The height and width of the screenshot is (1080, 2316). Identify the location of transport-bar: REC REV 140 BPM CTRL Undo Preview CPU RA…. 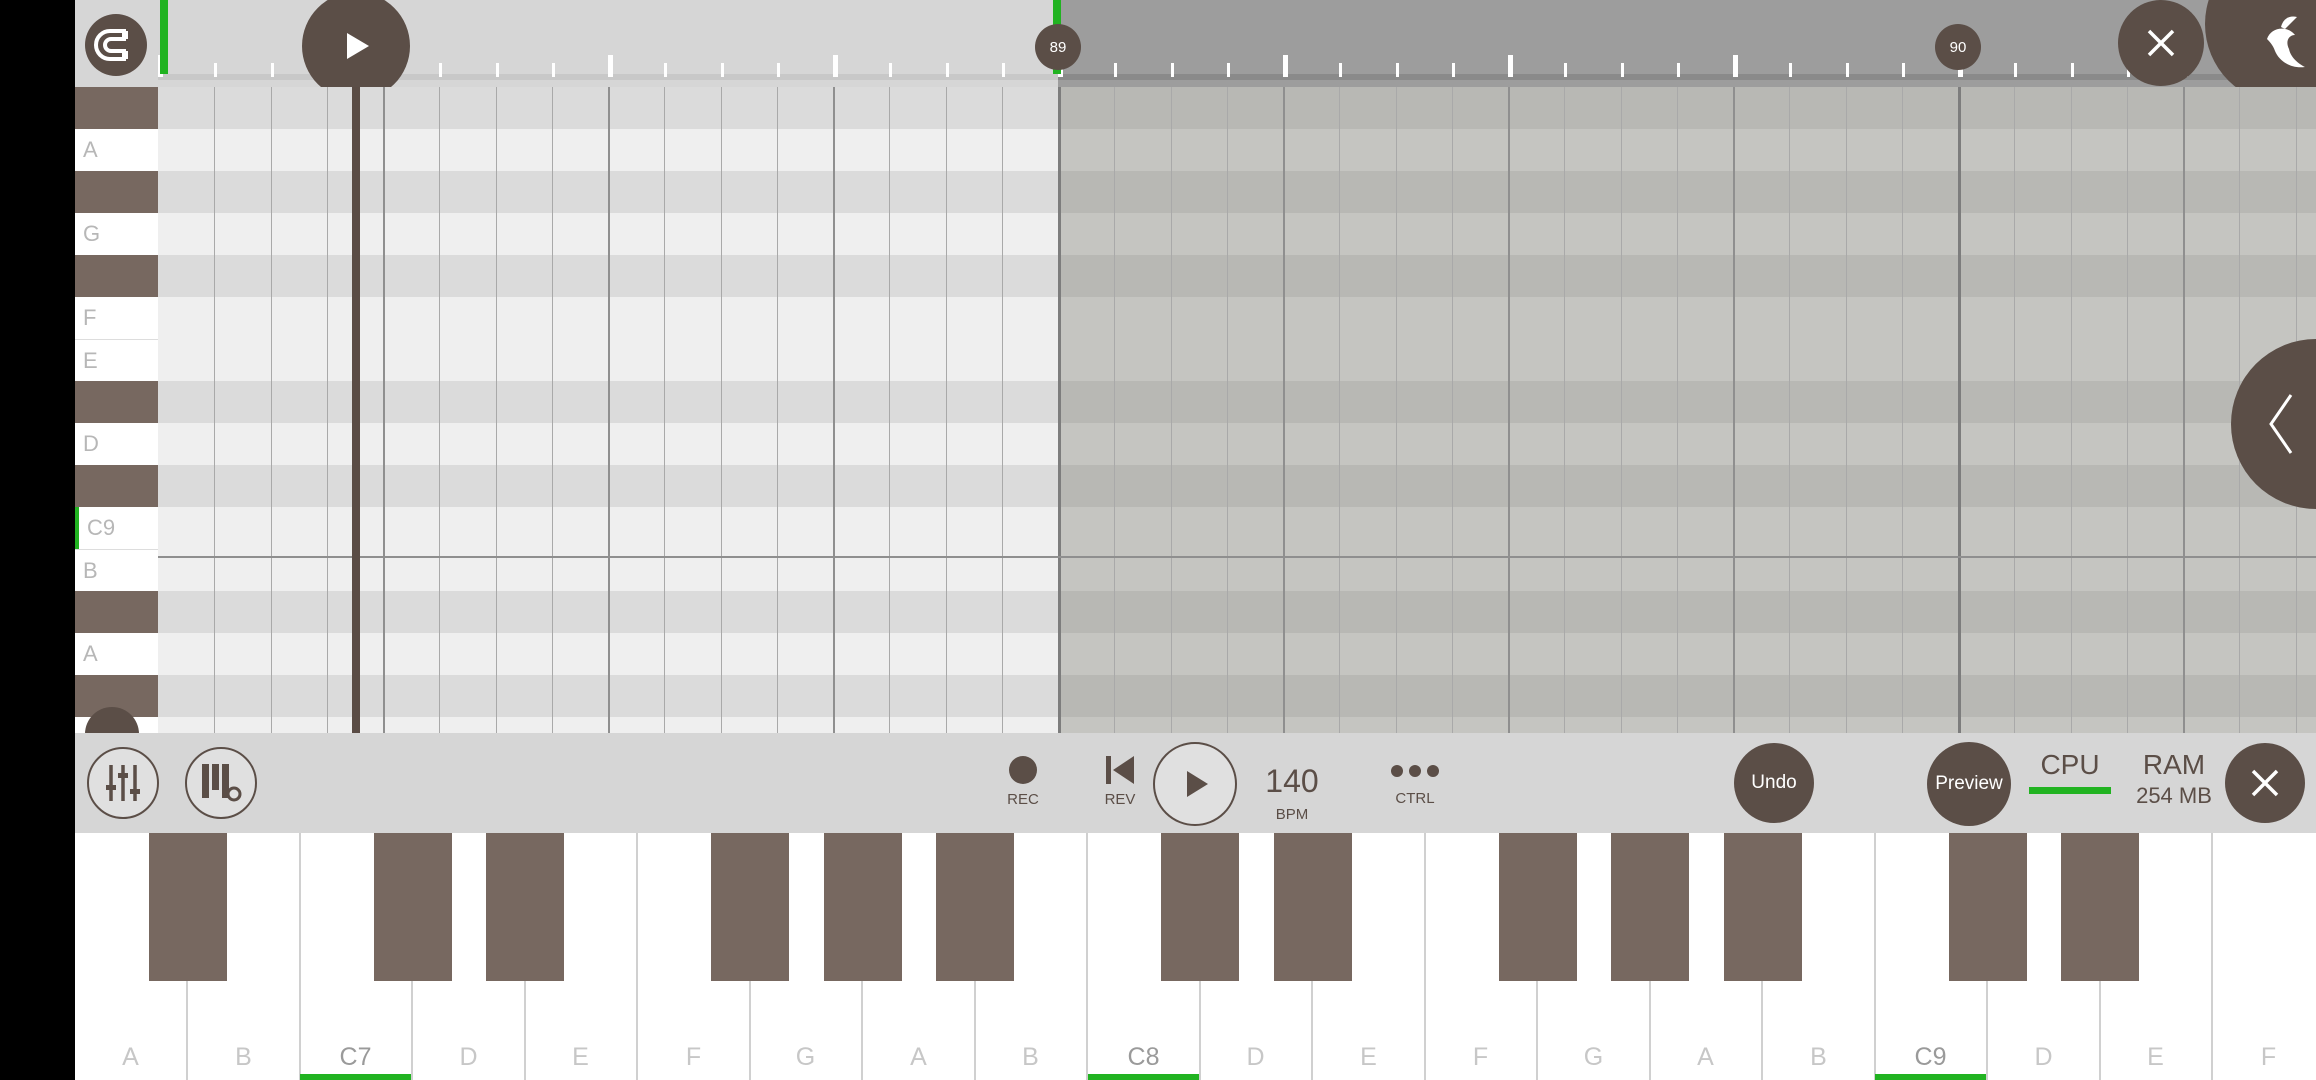
(1195, 783).